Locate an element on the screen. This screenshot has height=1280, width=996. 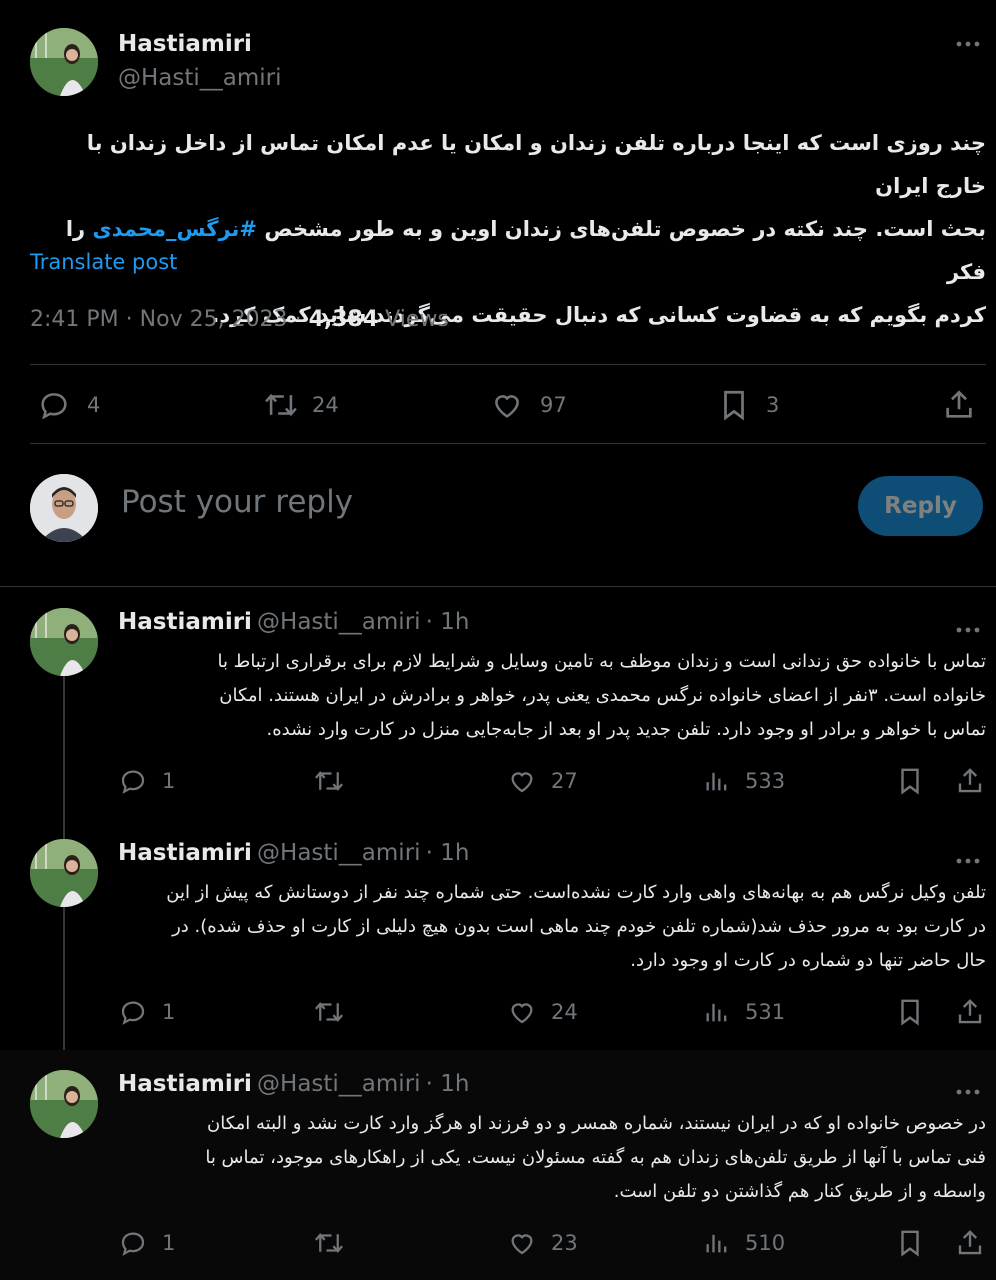
bookmark-action: 3 is located at coordinates (748, 405).